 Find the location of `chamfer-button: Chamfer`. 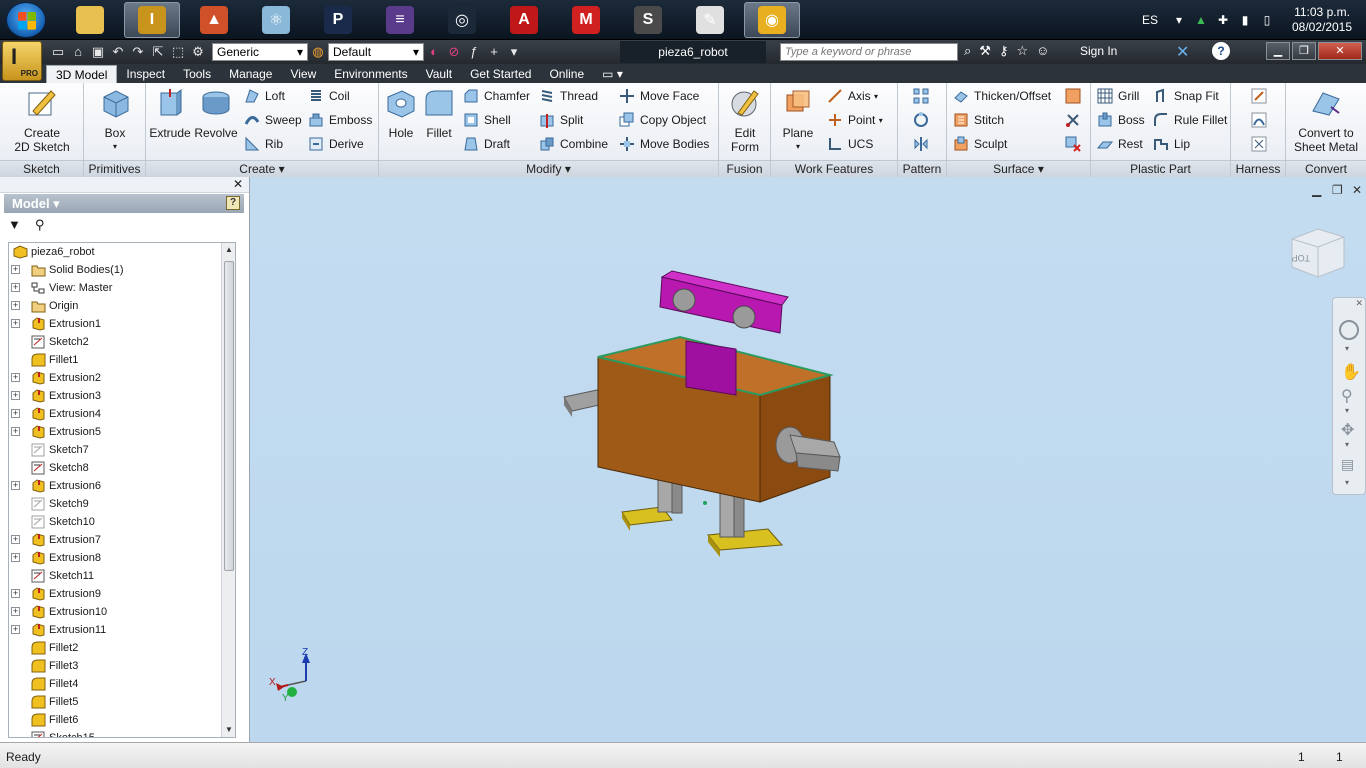

chamfer-button: Chamfer is located at coordinates (496, 96).